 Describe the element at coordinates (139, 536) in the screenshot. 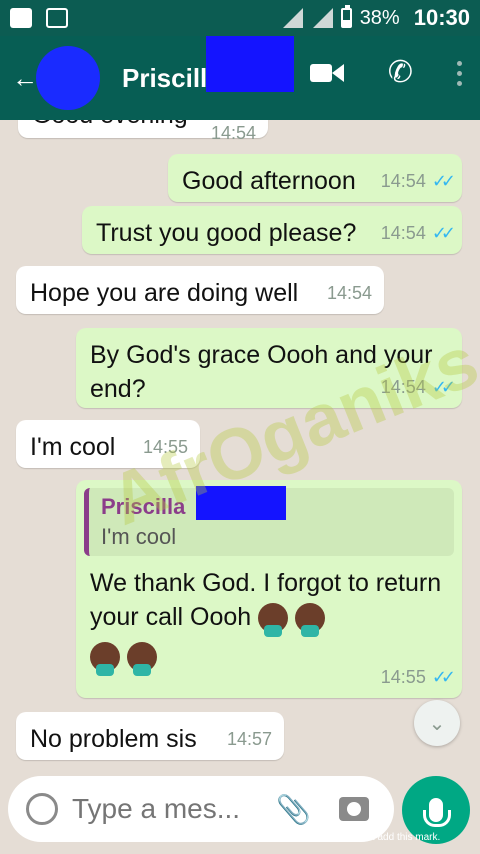

I see `quoted-text: I'm cool` at that location.